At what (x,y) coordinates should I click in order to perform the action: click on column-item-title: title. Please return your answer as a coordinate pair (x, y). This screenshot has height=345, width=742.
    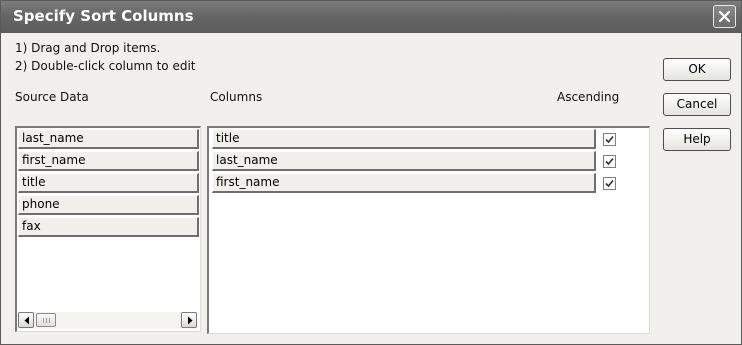
    Looking at the image, I should click on (404, 139).